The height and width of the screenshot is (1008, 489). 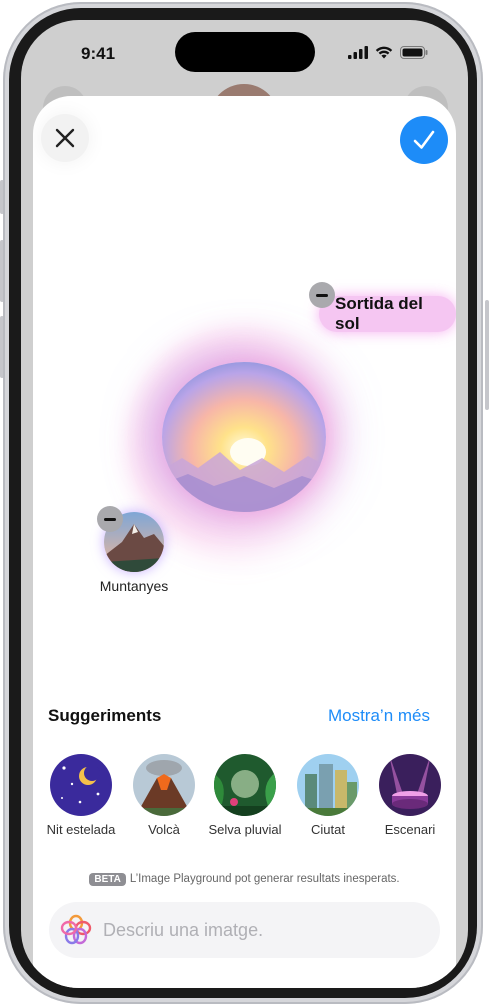 What do you see at coordinates (245, 52) in the screenshot?
I see `dynamic-island` at bounding box center [245, 52].